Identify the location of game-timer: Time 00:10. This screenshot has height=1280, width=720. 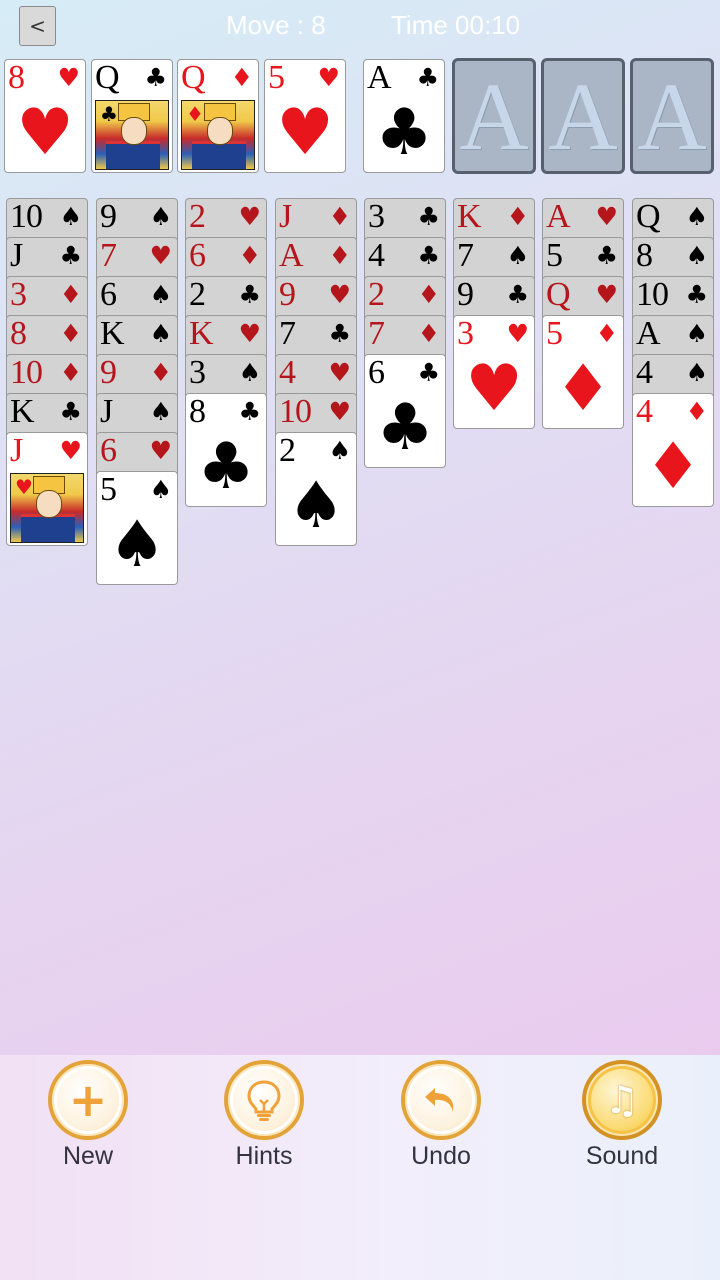
(456, 25).